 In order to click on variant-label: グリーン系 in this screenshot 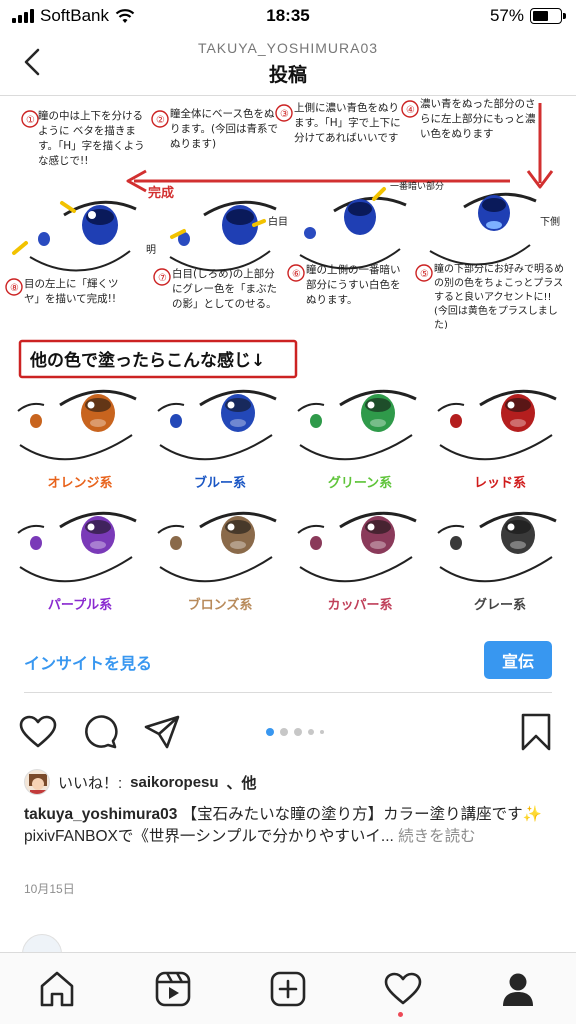, I will do `click(360, 483)`.